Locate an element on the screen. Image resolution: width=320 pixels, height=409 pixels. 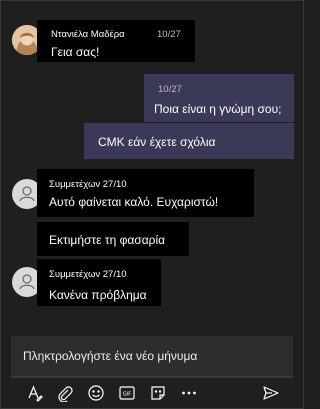
message-bubble: 10/27 Ποια είναι η γνώμη σου; is located at coordinates (219, 98).